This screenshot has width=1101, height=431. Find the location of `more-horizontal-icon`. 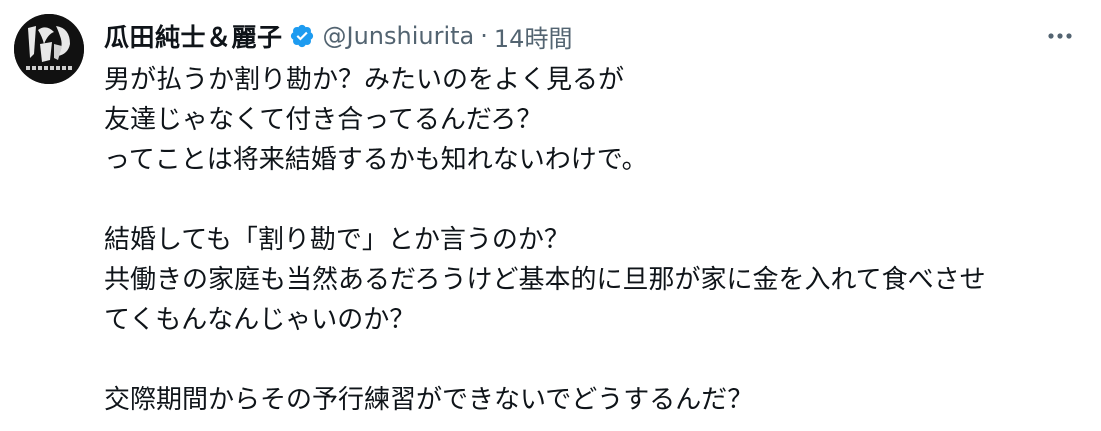

more-horizontal-icon is located at coordinates (1060, 36).